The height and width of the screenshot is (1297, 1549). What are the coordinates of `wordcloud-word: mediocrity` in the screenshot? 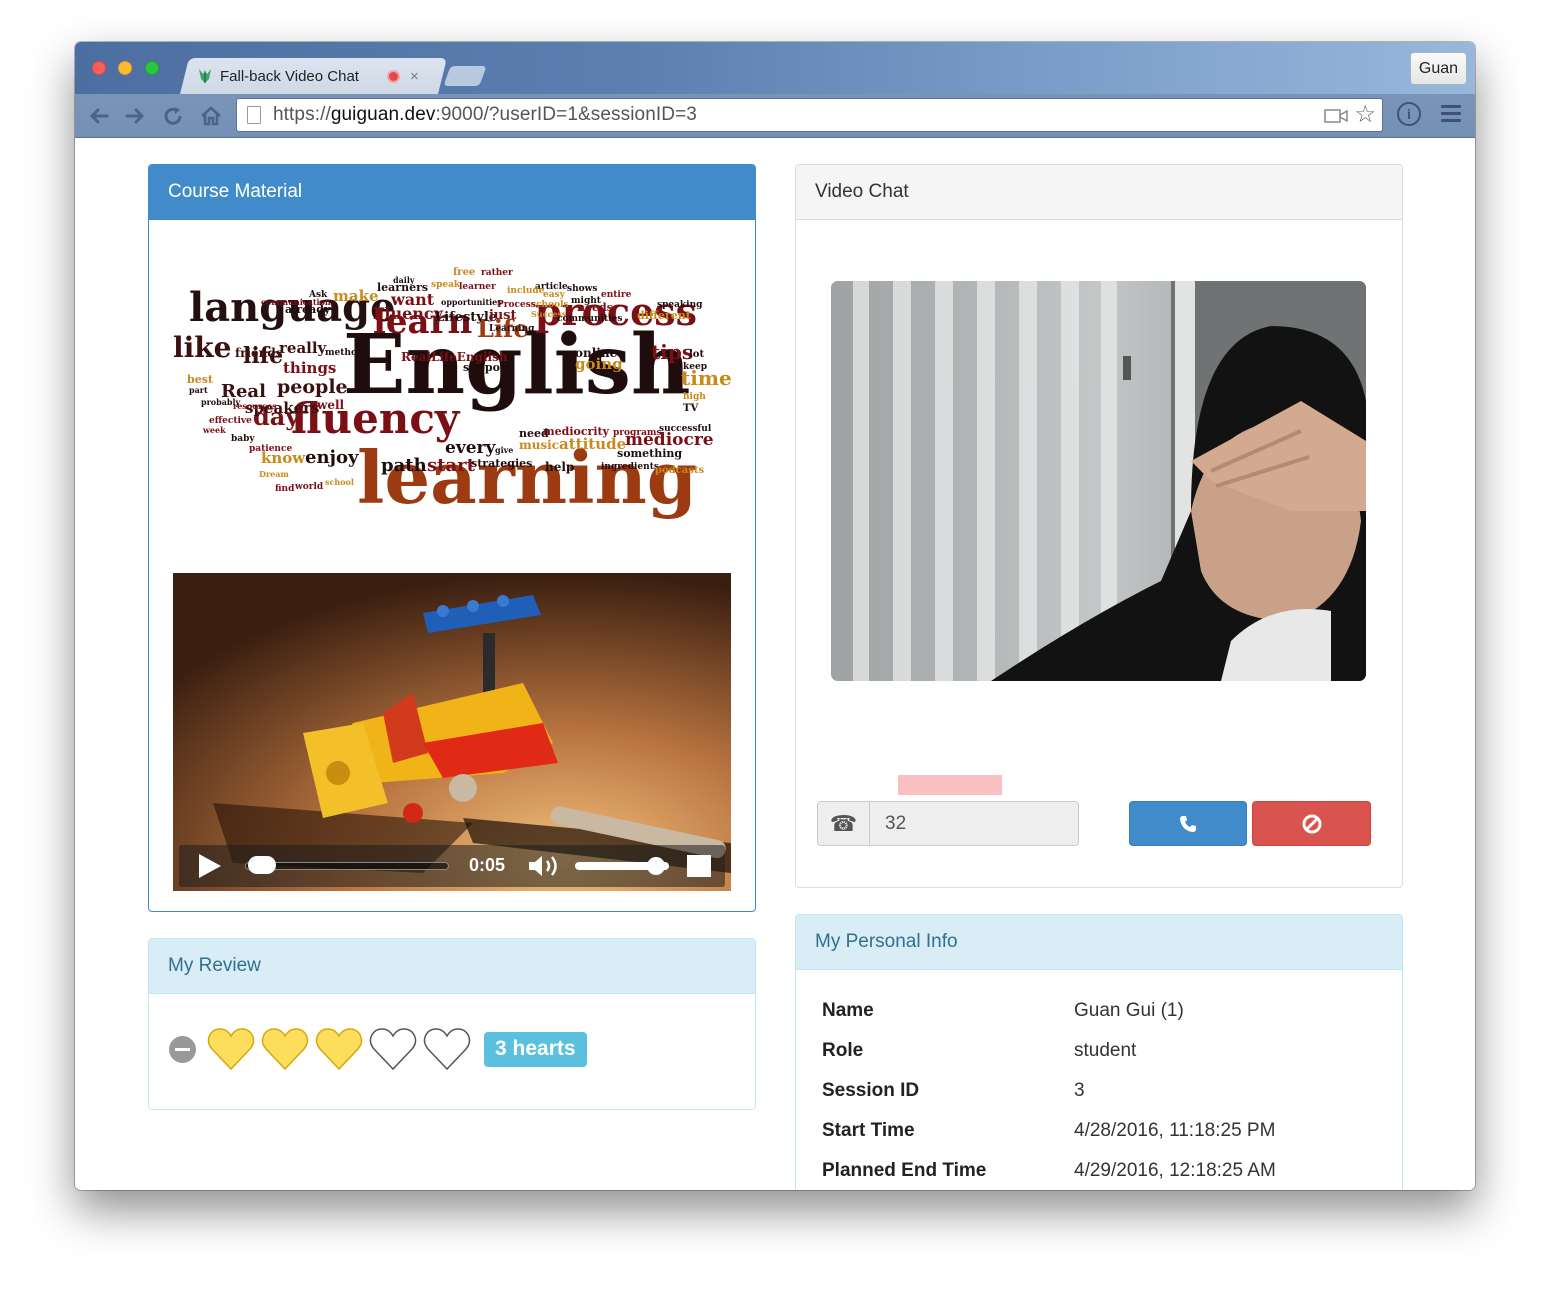 It's located at (576, 431).